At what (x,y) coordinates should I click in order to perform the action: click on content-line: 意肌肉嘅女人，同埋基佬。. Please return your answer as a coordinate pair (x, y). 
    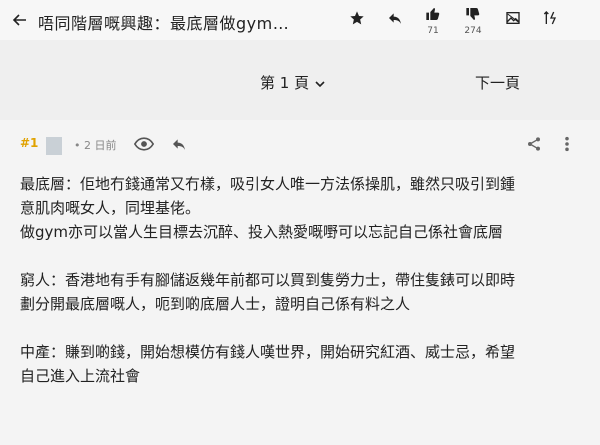
    Looking at the image, I should click on (110, 208).